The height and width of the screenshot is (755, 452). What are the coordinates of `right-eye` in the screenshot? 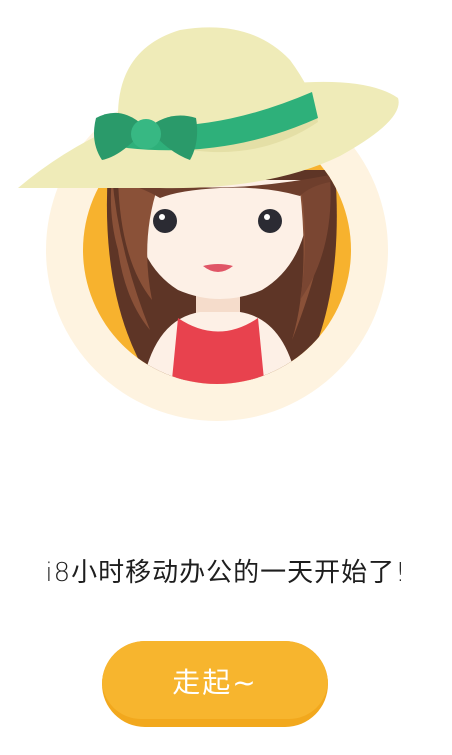 It's located at (270, 221).